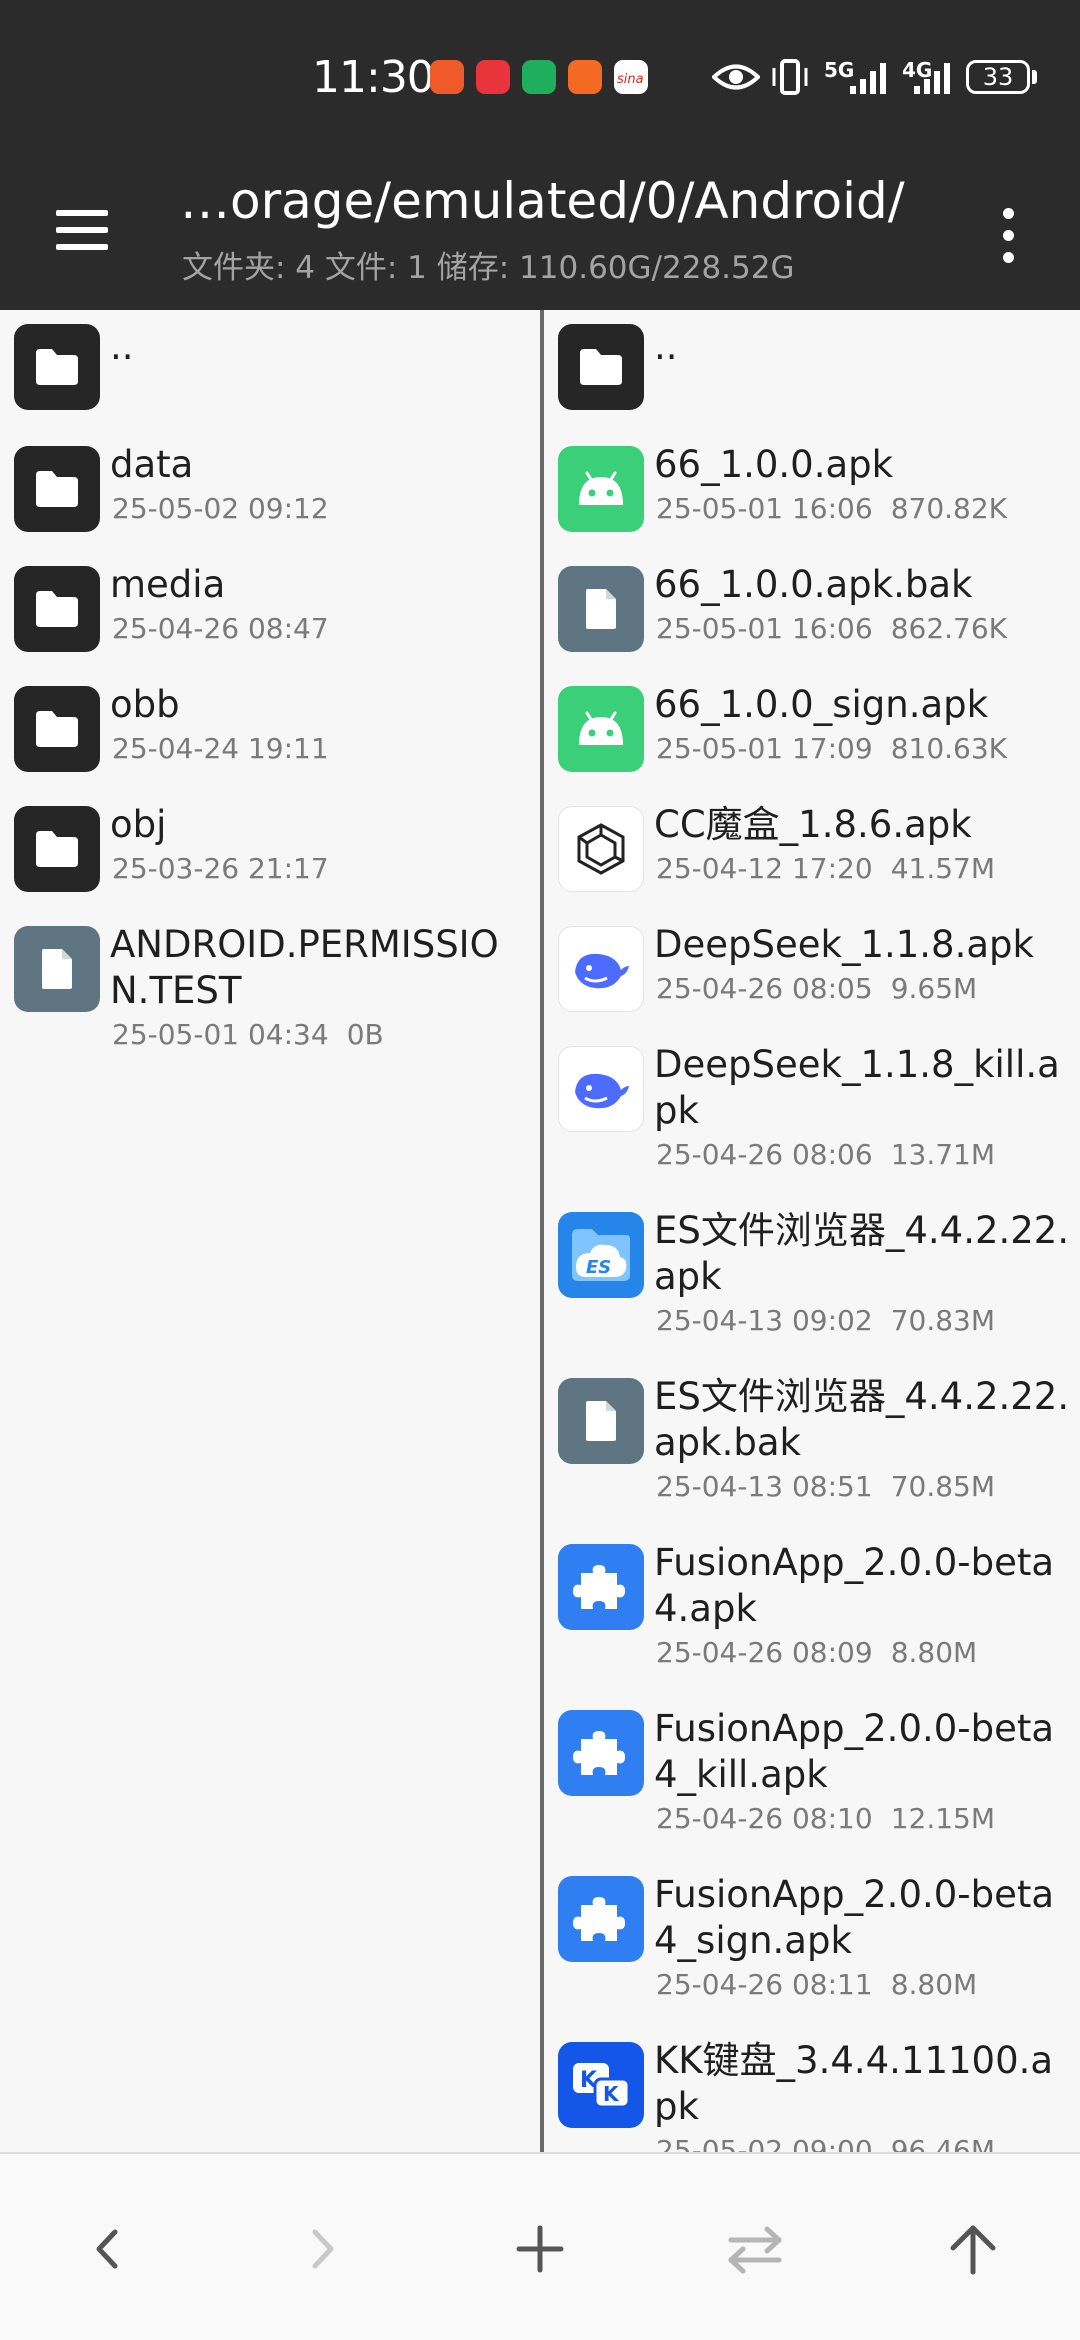  Describe the element at coordinates (540, 2249) in the screenshot. I see `add-icon` at that location.